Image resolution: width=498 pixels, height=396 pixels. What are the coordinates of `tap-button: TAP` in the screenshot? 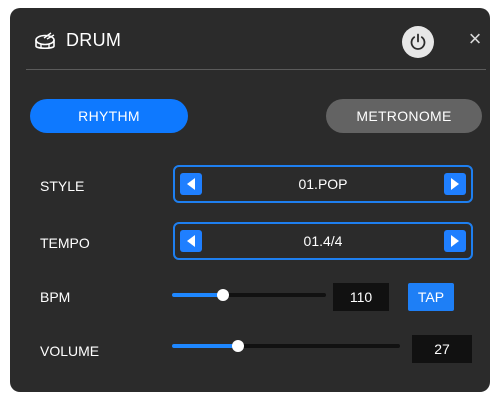 It's located at (431, 297).